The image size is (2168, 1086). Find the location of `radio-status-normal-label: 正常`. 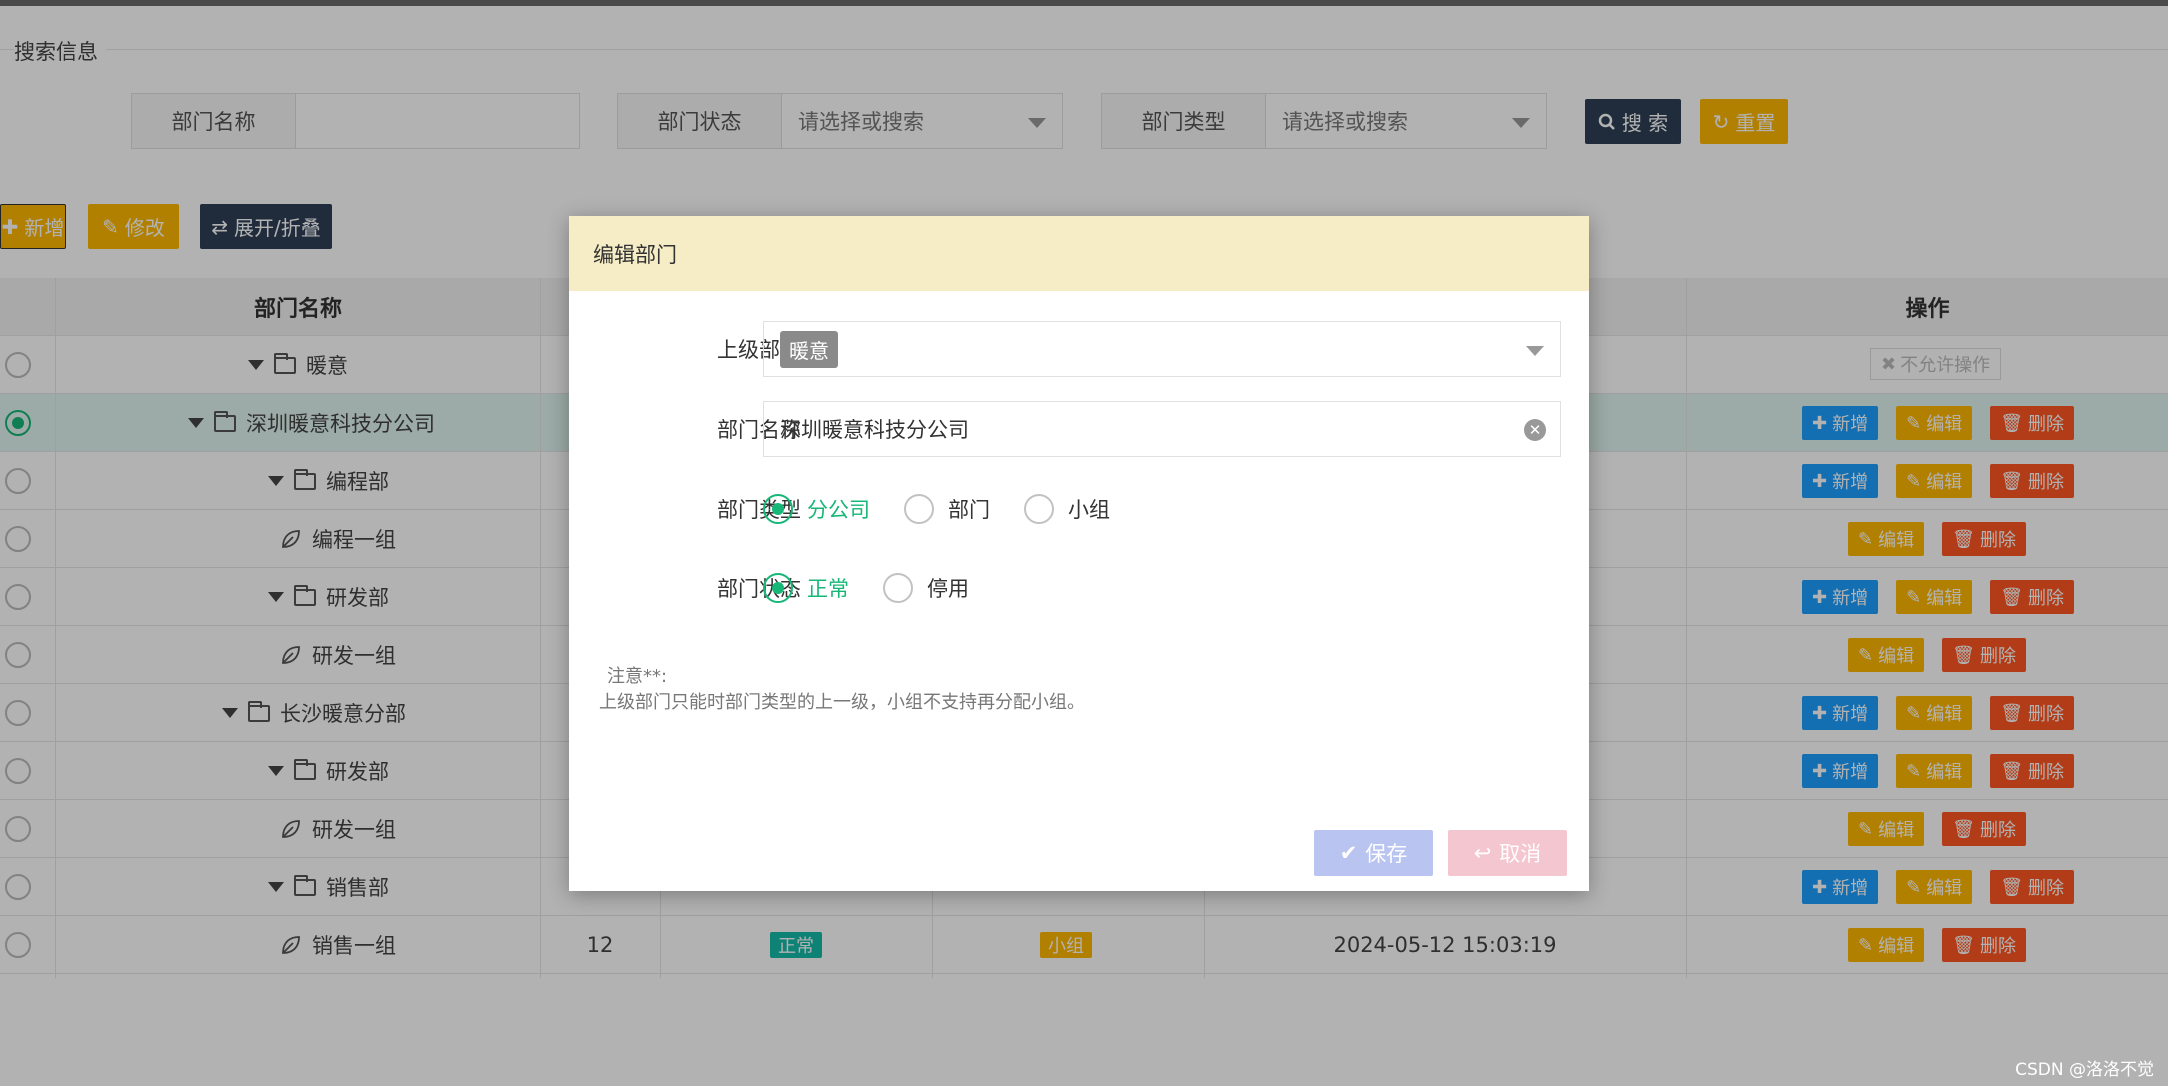

radio-status-normal-label: 正常 is located at coordinates (828, 589).